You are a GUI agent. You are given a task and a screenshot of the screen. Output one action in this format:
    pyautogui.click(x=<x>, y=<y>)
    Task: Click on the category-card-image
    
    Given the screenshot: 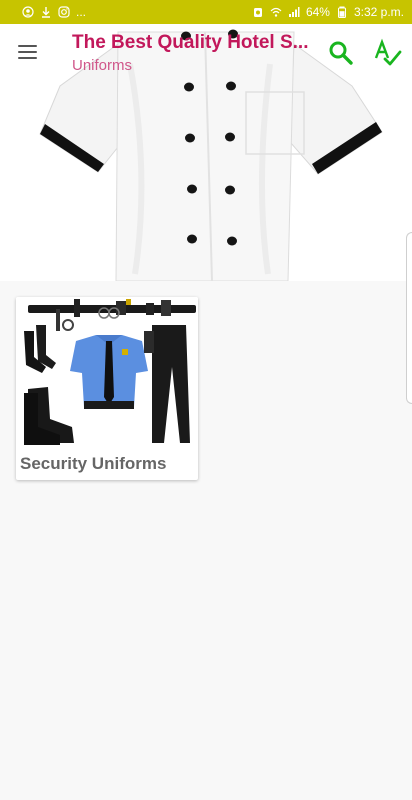 What is the action you would take?
    pyautogui.click(x=107, y=372)
    